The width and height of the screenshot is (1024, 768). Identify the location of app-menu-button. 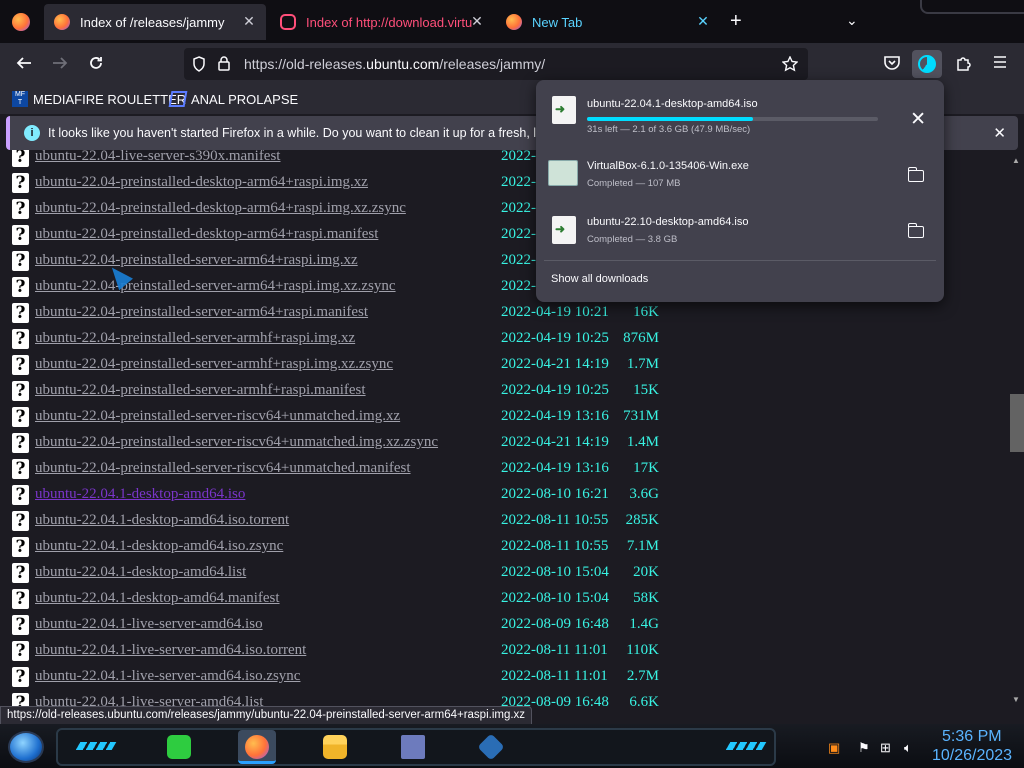
(1000, 64).